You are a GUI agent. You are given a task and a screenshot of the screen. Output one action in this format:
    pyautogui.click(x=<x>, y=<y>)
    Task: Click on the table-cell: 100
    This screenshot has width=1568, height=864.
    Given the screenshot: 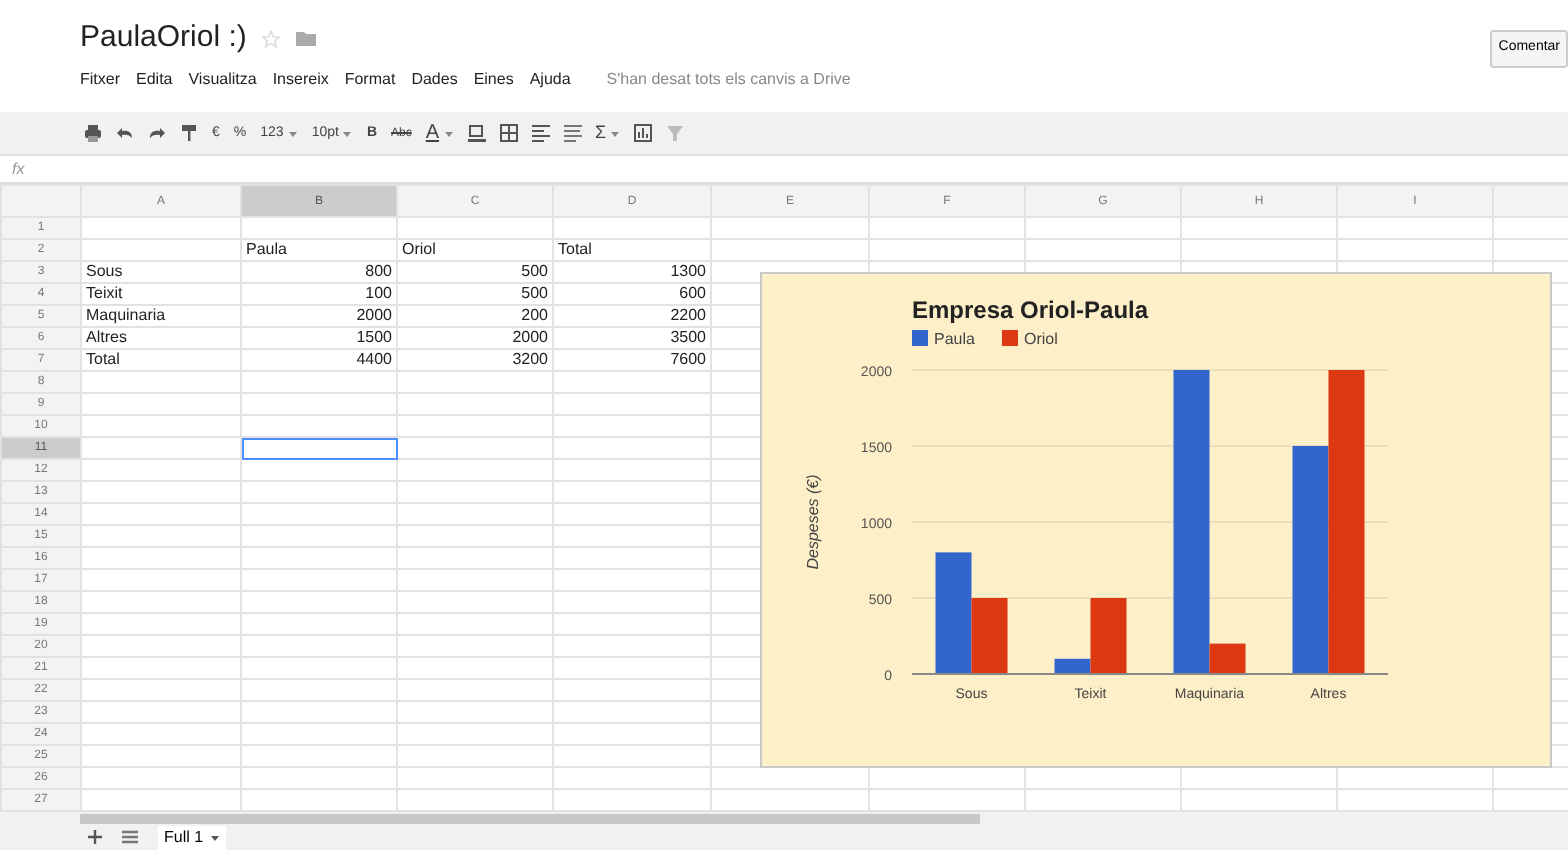 What is the action you would take?
    pyautogui.click(x=319, y=294)
    